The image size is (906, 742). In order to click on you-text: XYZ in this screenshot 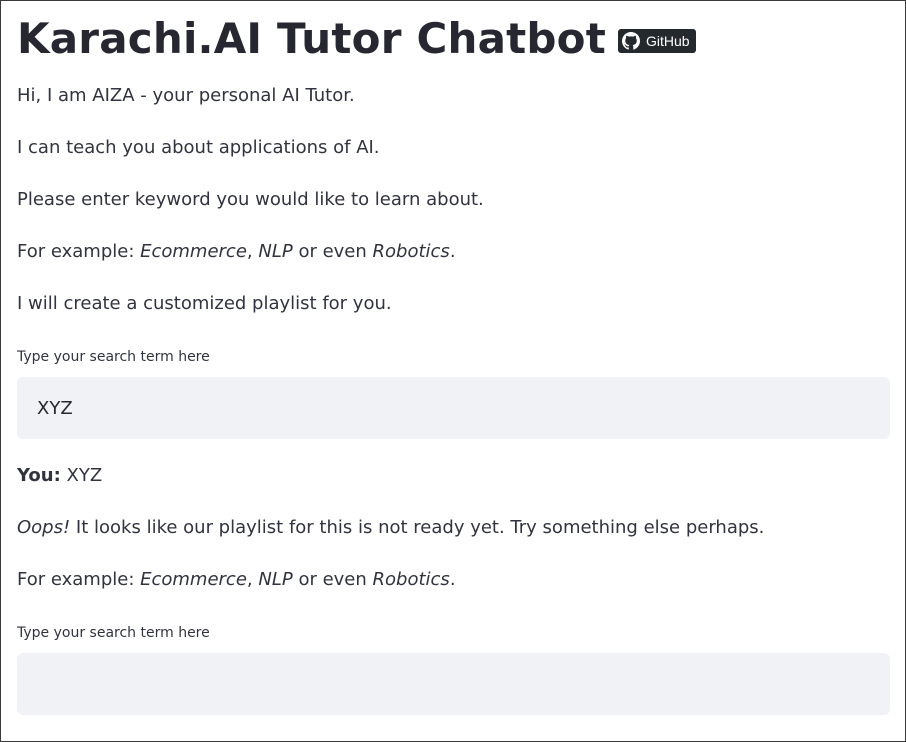, I will do `click(81, 475)`.